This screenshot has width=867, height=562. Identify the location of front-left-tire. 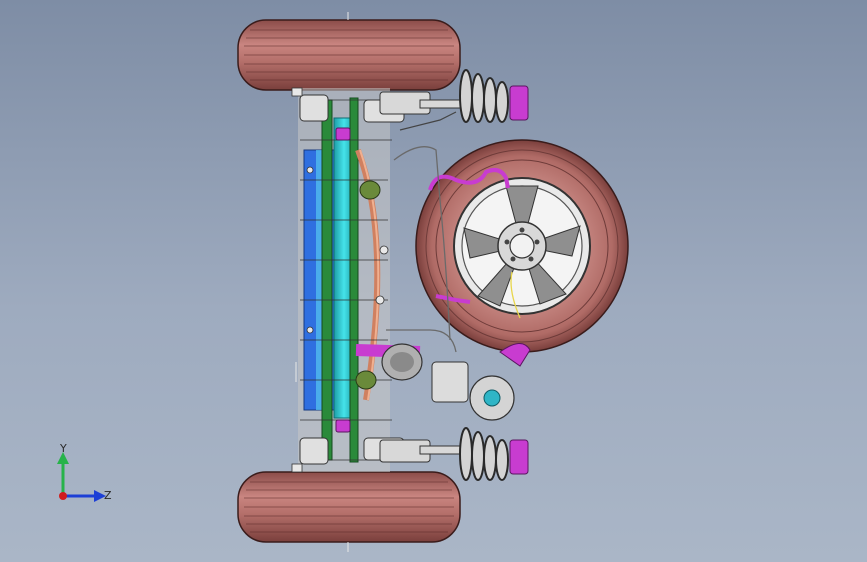
(349, 55).